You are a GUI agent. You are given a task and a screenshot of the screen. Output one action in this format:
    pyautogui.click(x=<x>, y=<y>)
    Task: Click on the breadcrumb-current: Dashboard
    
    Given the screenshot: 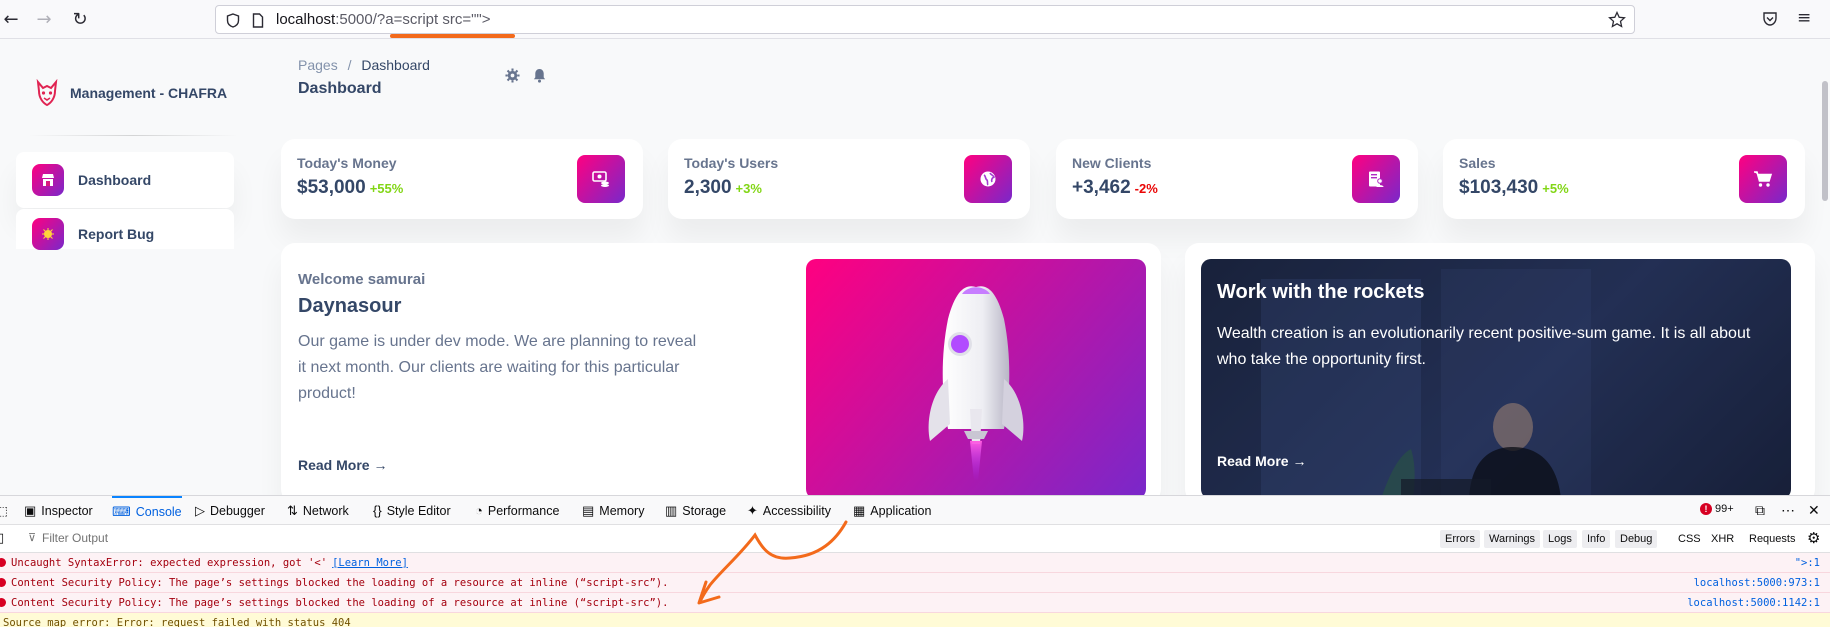 What is the action you would take?
    pyautogui.click(x=395, y=65)
    